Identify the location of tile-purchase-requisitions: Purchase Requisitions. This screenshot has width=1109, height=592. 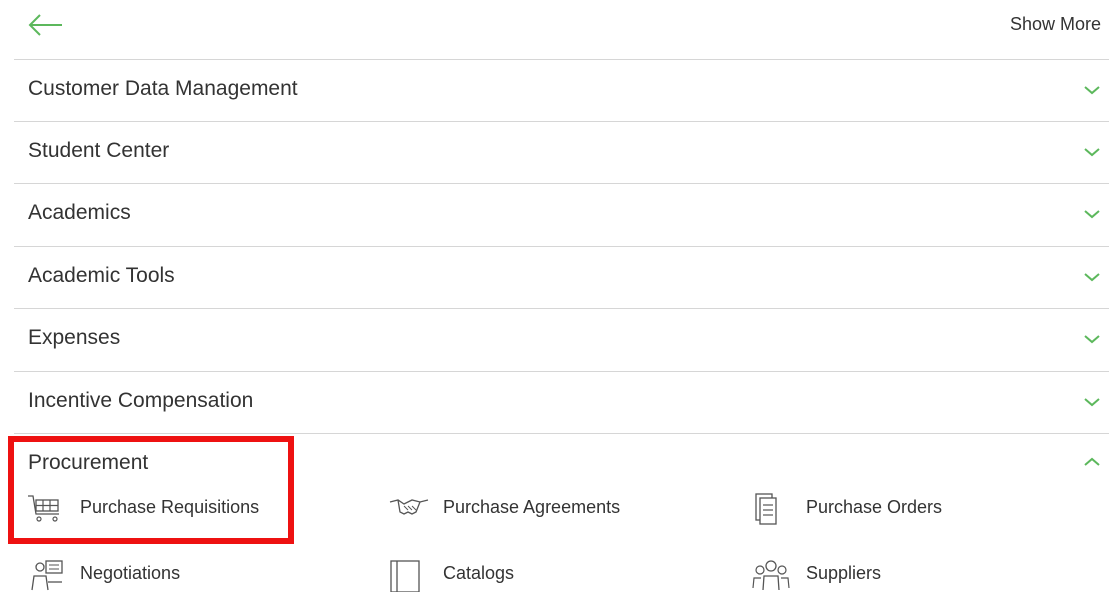
(156, 508).